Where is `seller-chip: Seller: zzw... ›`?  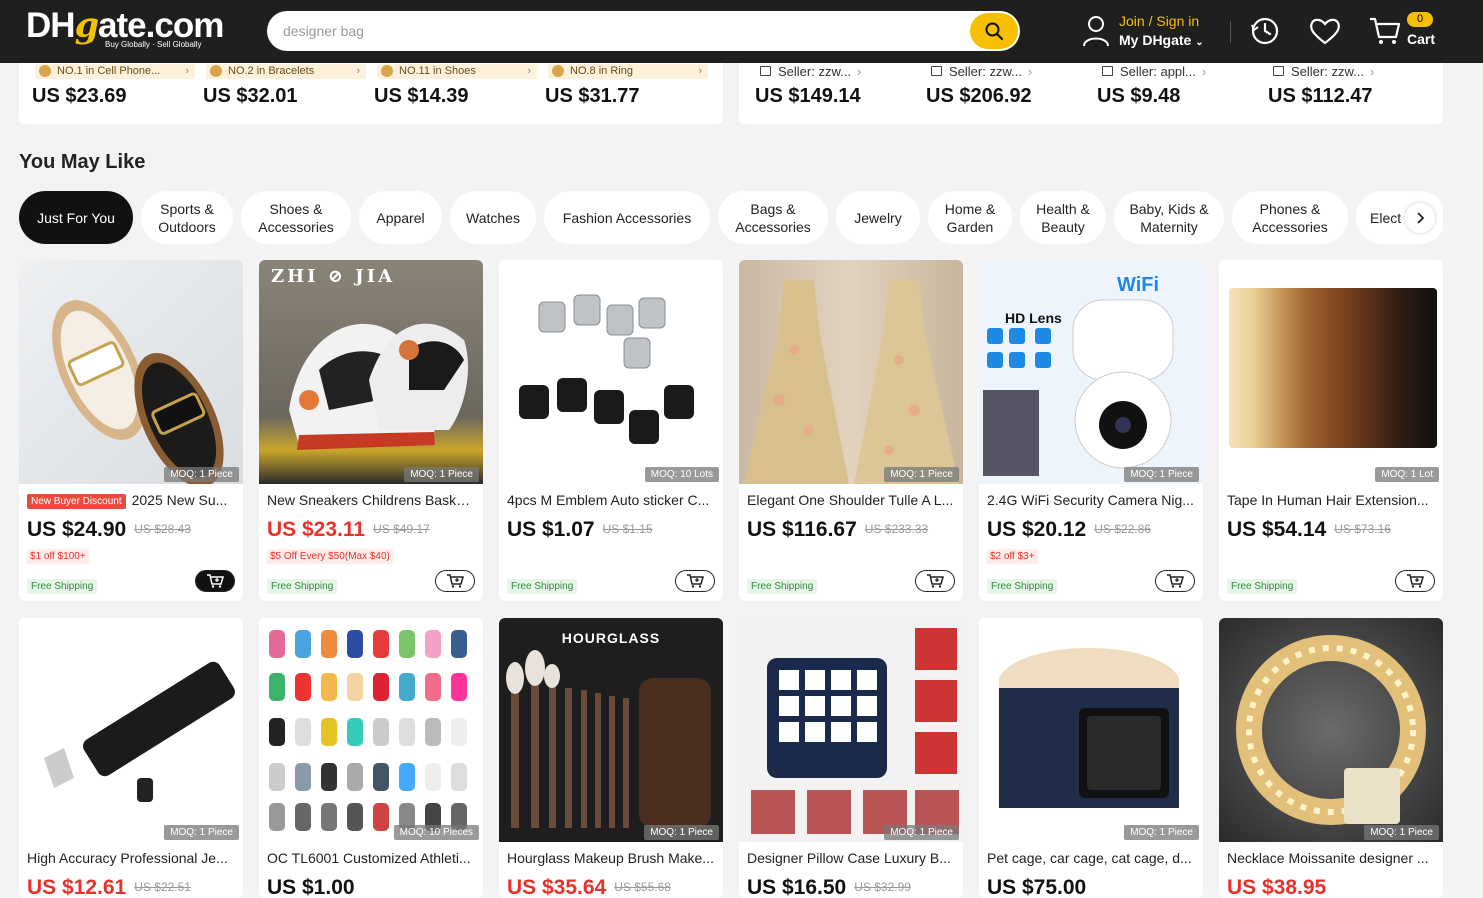
seller-chip: Seller: zzw... › is located at coordinates (1351, 71).